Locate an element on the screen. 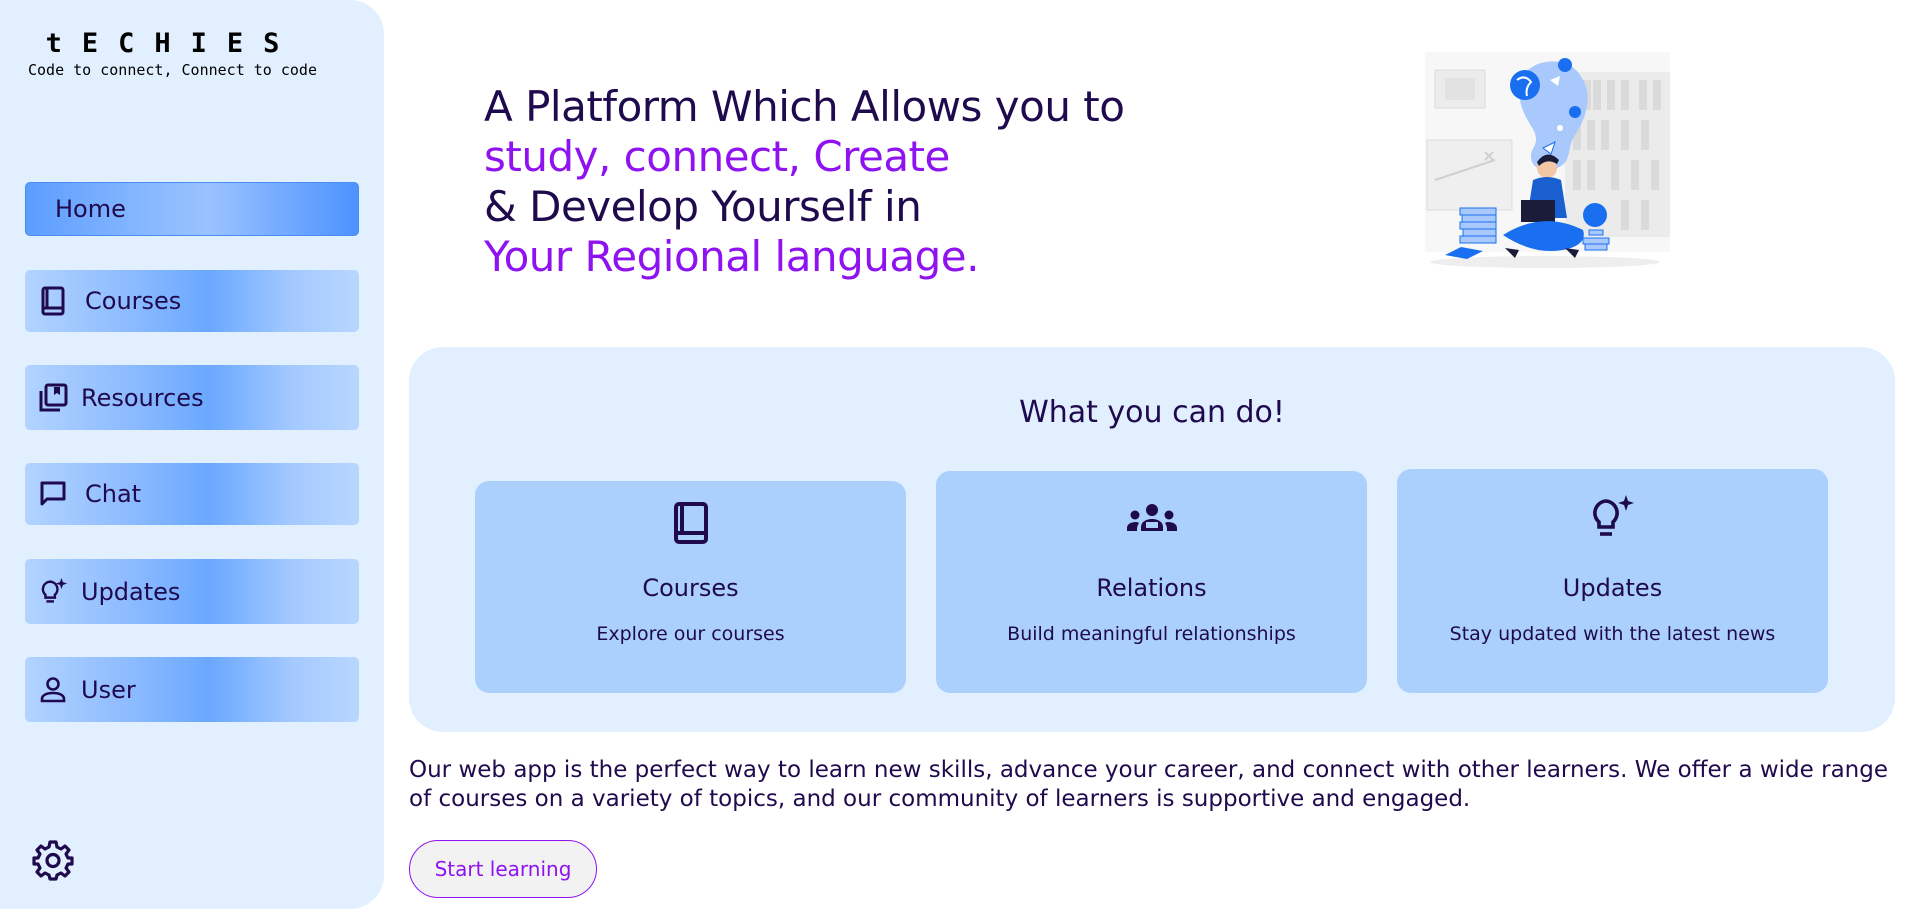  card-description: Build meaningful relationships is located at coordinates (1151, 634).